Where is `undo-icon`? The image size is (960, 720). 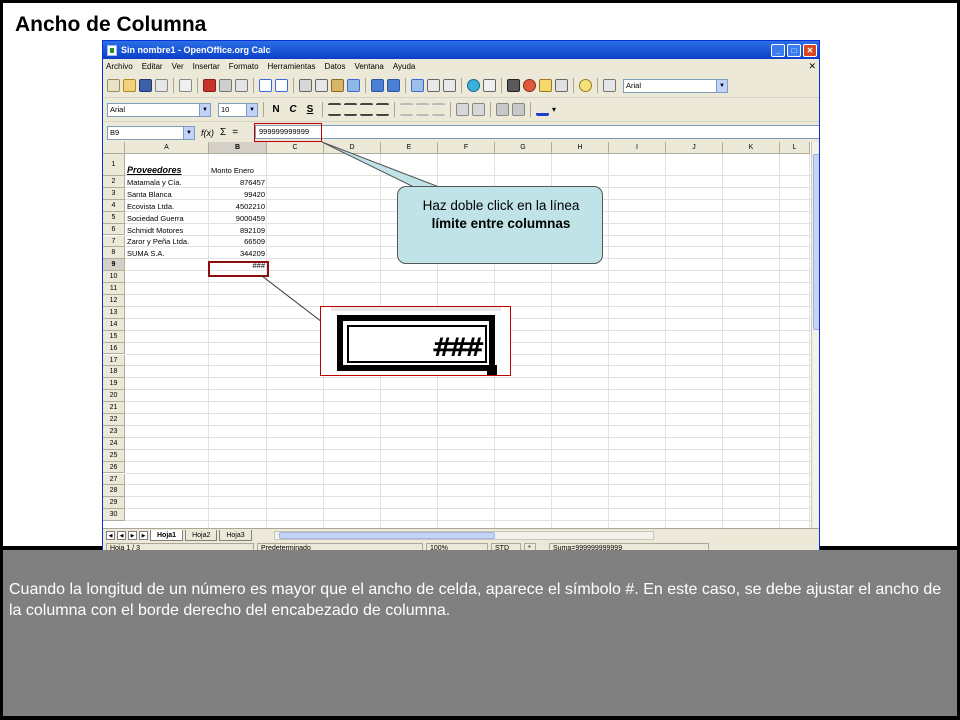
undo-icon is located at coordinates (377, 85).